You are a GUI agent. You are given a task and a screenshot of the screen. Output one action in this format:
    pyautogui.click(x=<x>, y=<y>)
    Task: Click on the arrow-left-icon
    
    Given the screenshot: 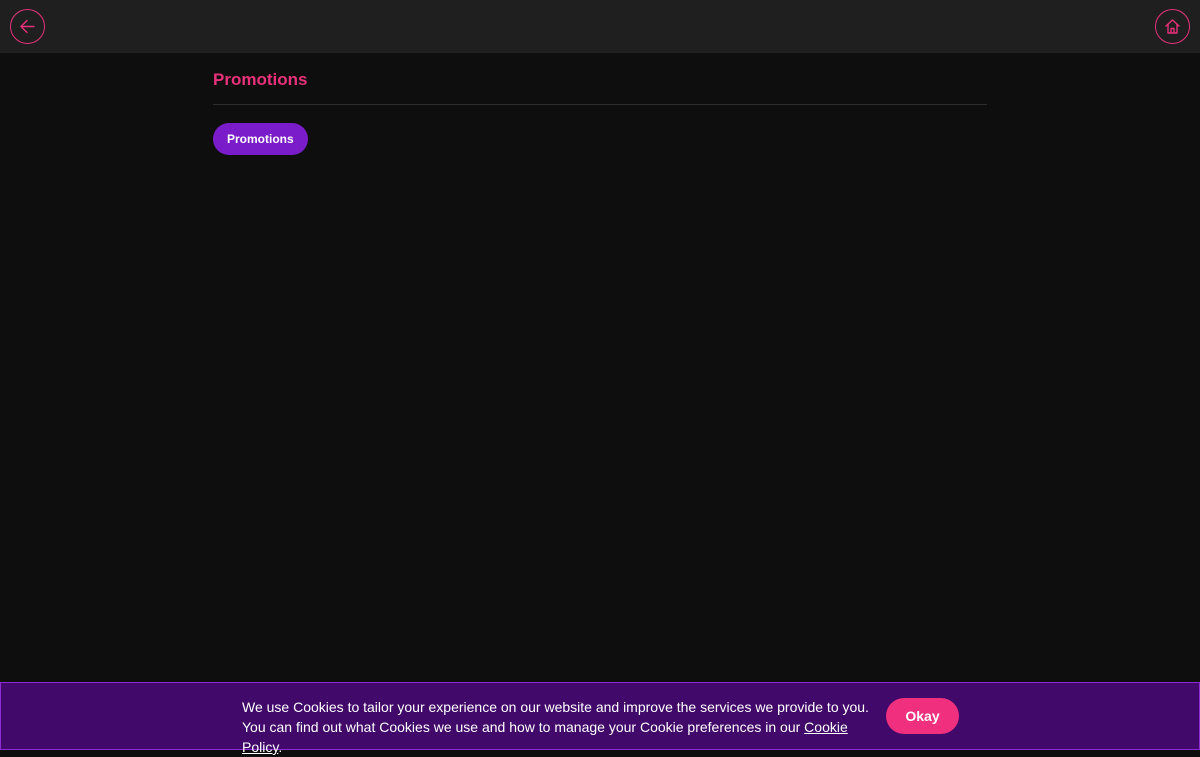 What is the action you would take?
    pyautogui.click(x=27, y=26)
    